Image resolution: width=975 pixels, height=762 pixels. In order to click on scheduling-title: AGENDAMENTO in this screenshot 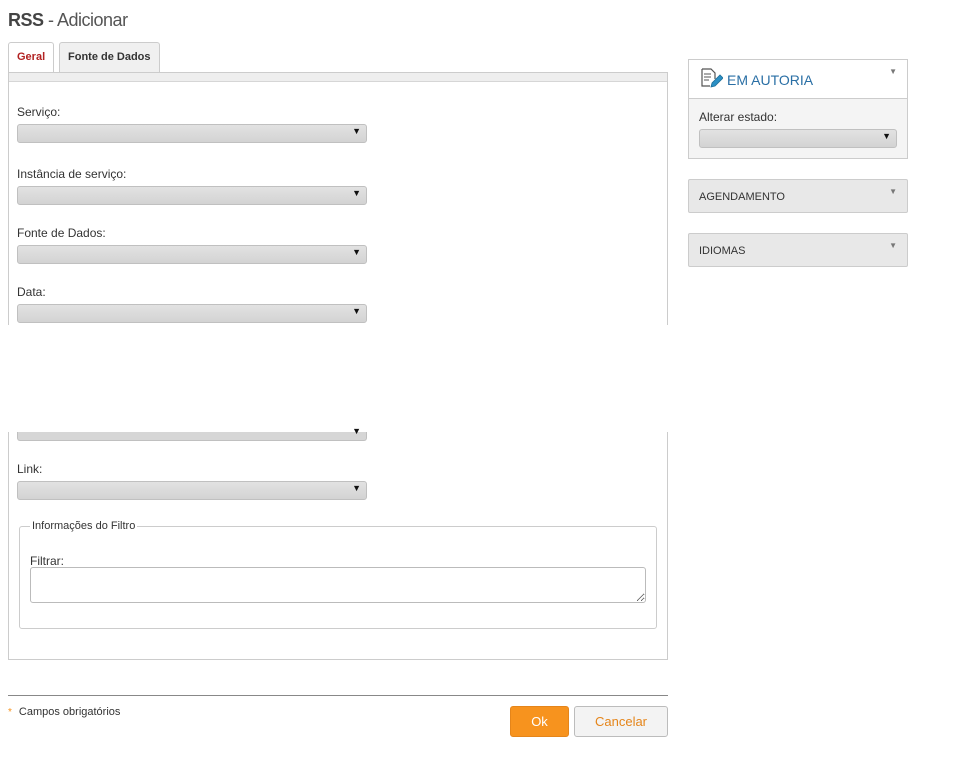, I will do `click(742, 197)`.